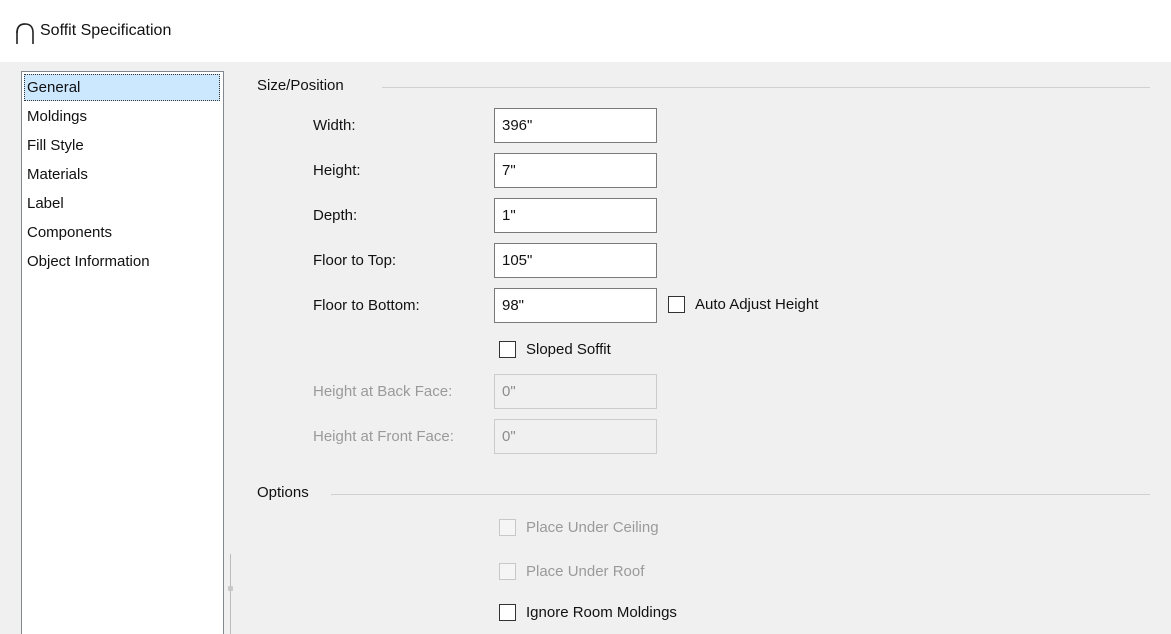  What do you see at coordinates (366, 305) in the screenshot?
I see `floor-to-bottom-label: Floor to Bottom:` at bounding box center [366, 305].